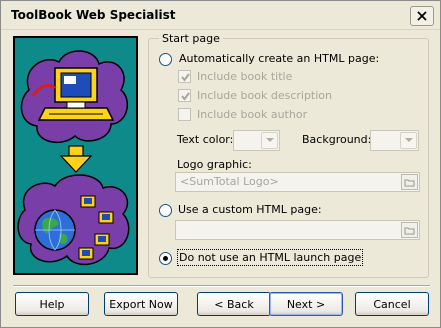 The image size is (441, 328). I want to click on custom-page-label: Use a custom HTML page:, so click(250, 209).